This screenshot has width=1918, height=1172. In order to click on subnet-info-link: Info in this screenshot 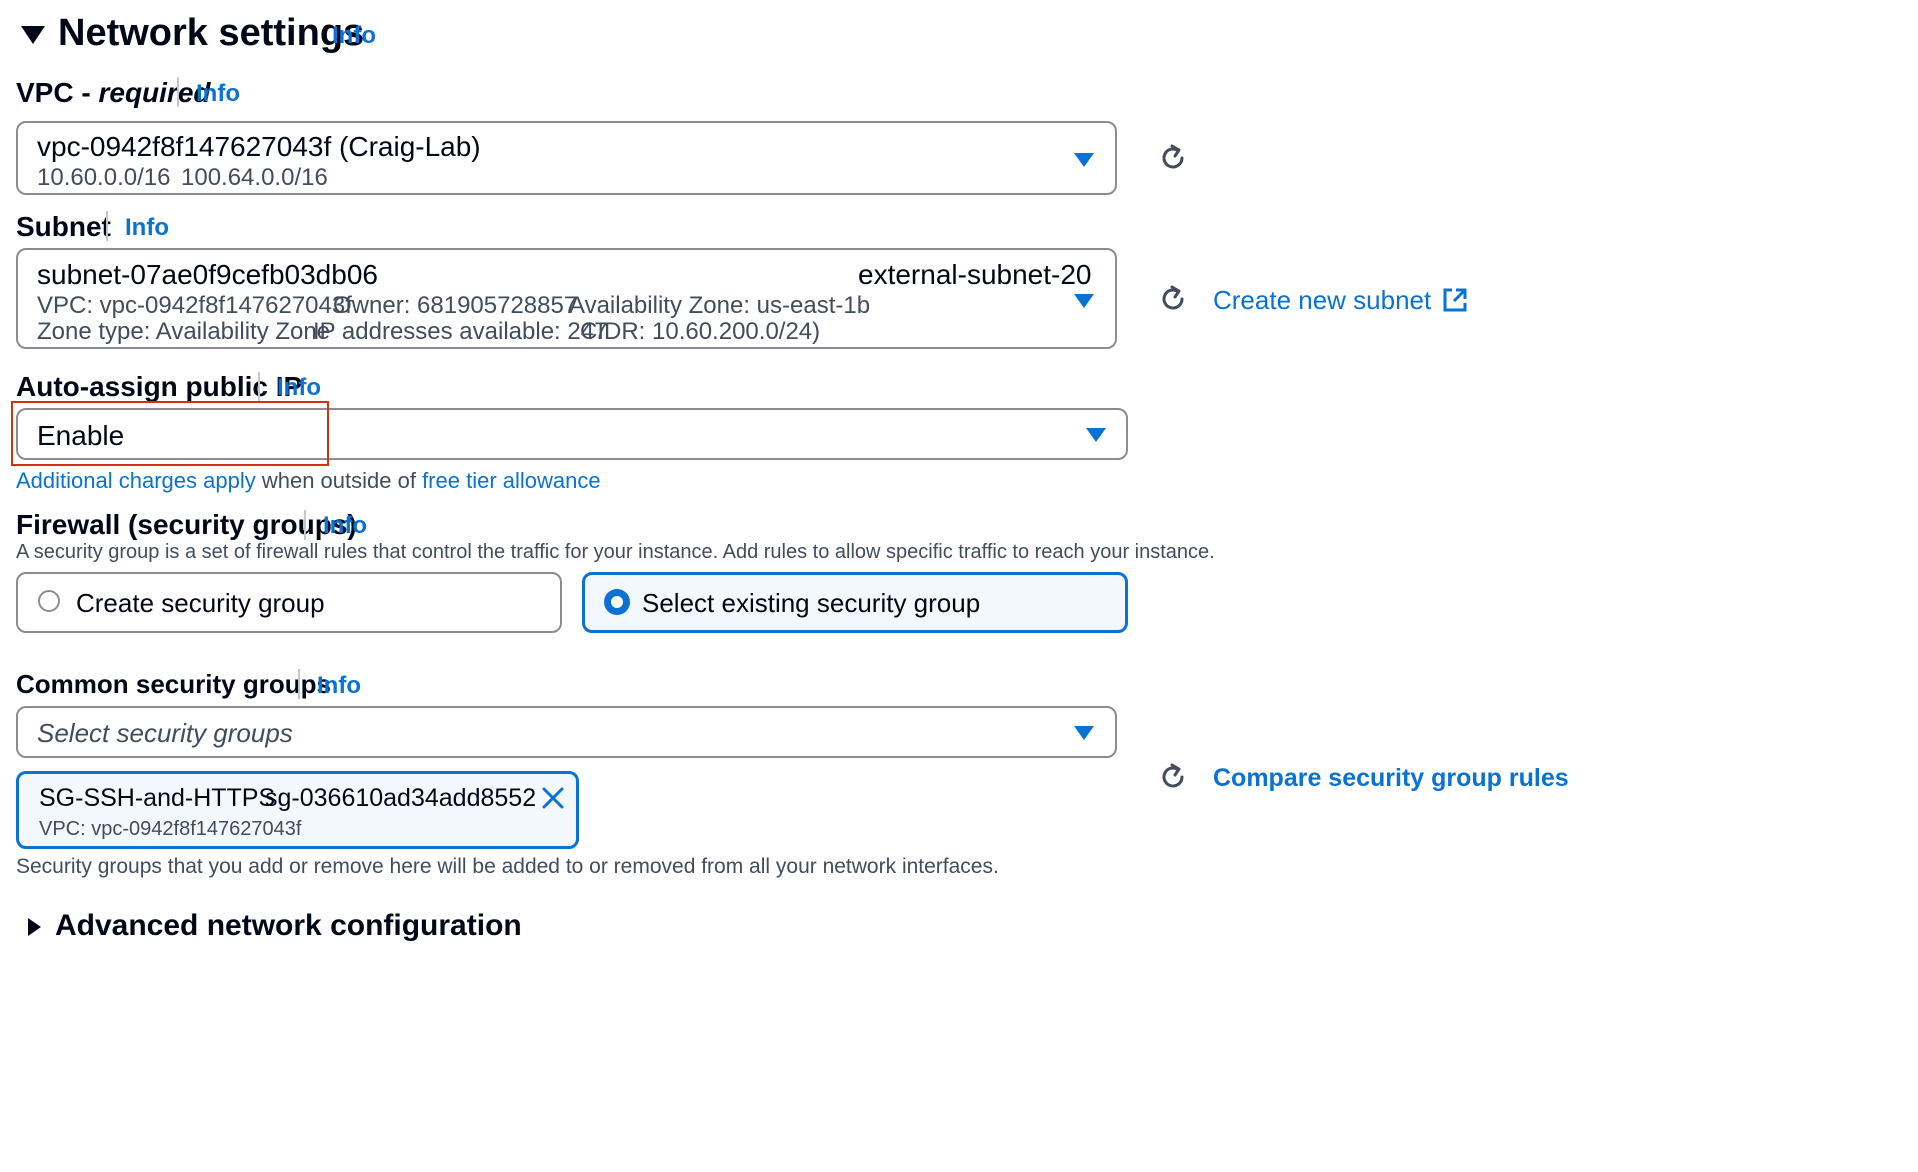, I will do `click(147, 228)`.